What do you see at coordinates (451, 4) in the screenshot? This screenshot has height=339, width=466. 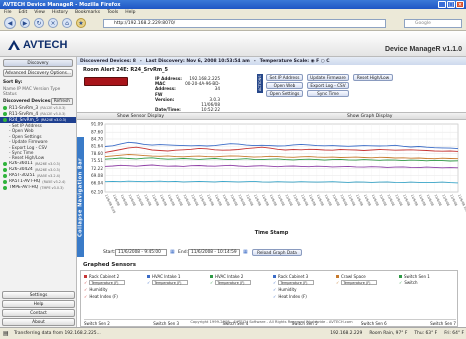 I see `maximize-icon: □` at bounding box center [451, 4].